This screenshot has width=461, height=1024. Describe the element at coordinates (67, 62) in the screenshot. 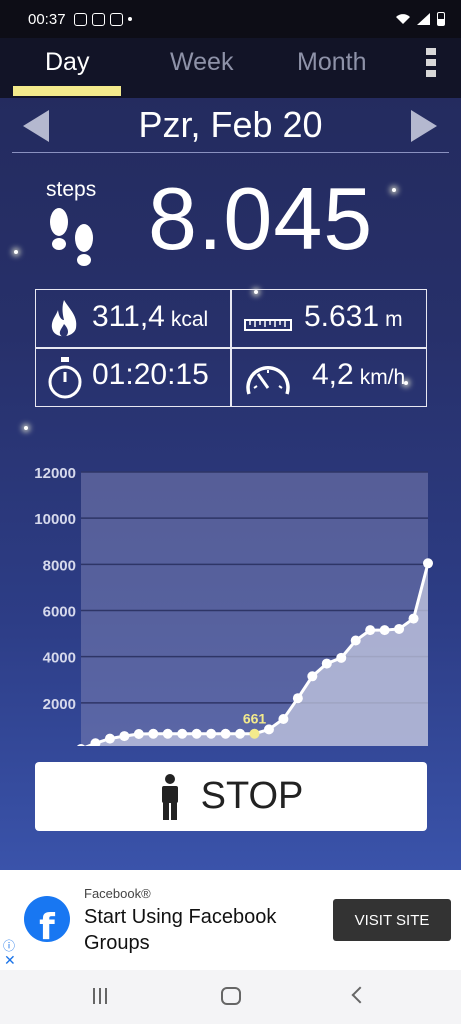

I see `tab-day: Day` at that location.